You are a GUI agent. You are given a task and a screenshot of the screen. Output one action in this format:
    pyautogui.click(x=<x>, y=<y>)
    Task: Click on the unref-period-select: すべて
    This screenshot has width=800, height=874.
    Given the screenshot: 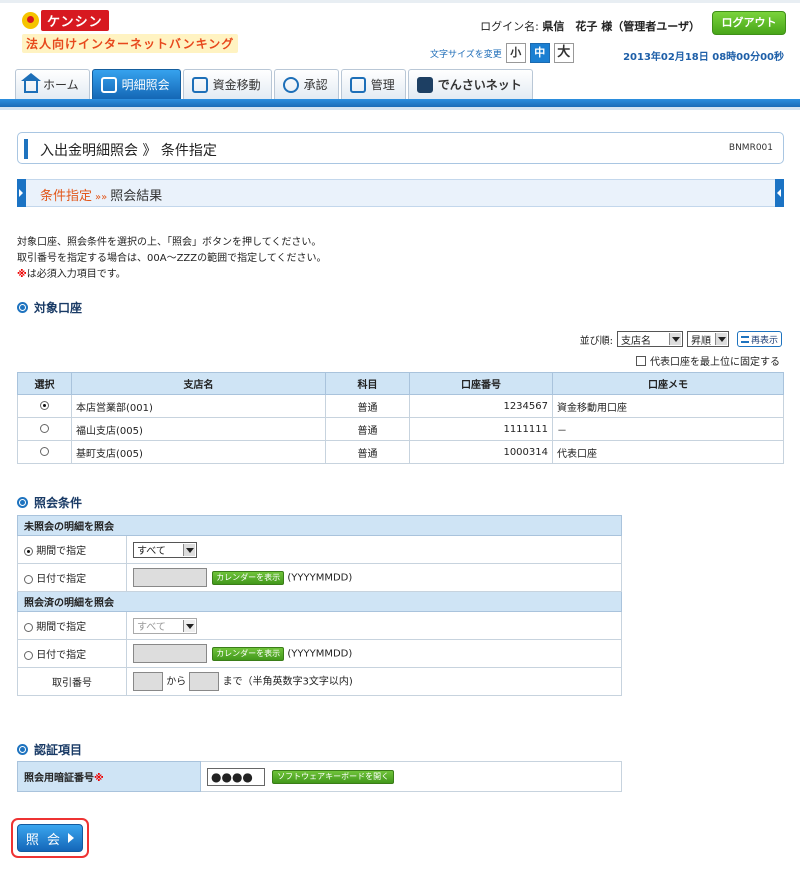 What is the action you would take?
    pyautogui.click(x=165, y=549)
    